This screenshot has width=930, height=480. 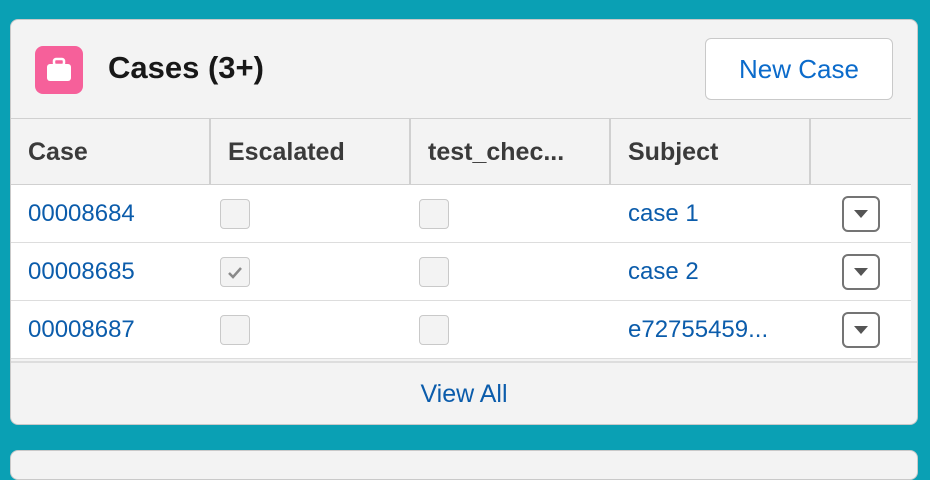 What do you see at coordinates (311, 152) in the screenshot?
I see `column-header-escalated: Escalated` at bounding box center [311, 152].